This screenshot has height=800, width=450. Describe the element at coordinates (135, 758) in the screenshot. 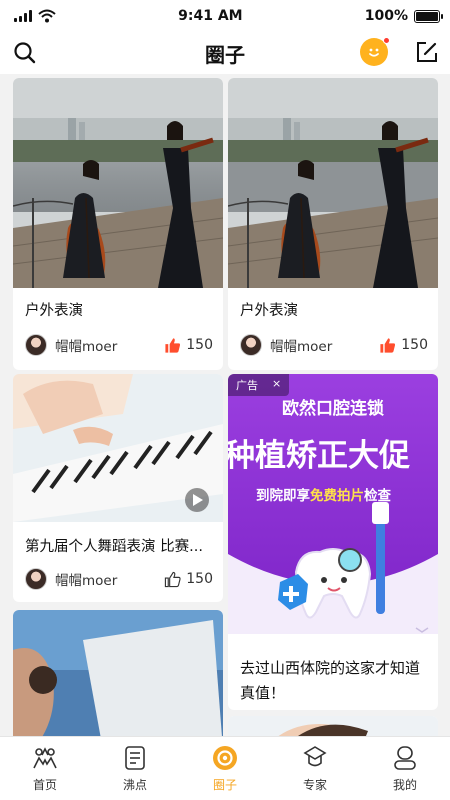

I see `list-doc-icon` at that location.